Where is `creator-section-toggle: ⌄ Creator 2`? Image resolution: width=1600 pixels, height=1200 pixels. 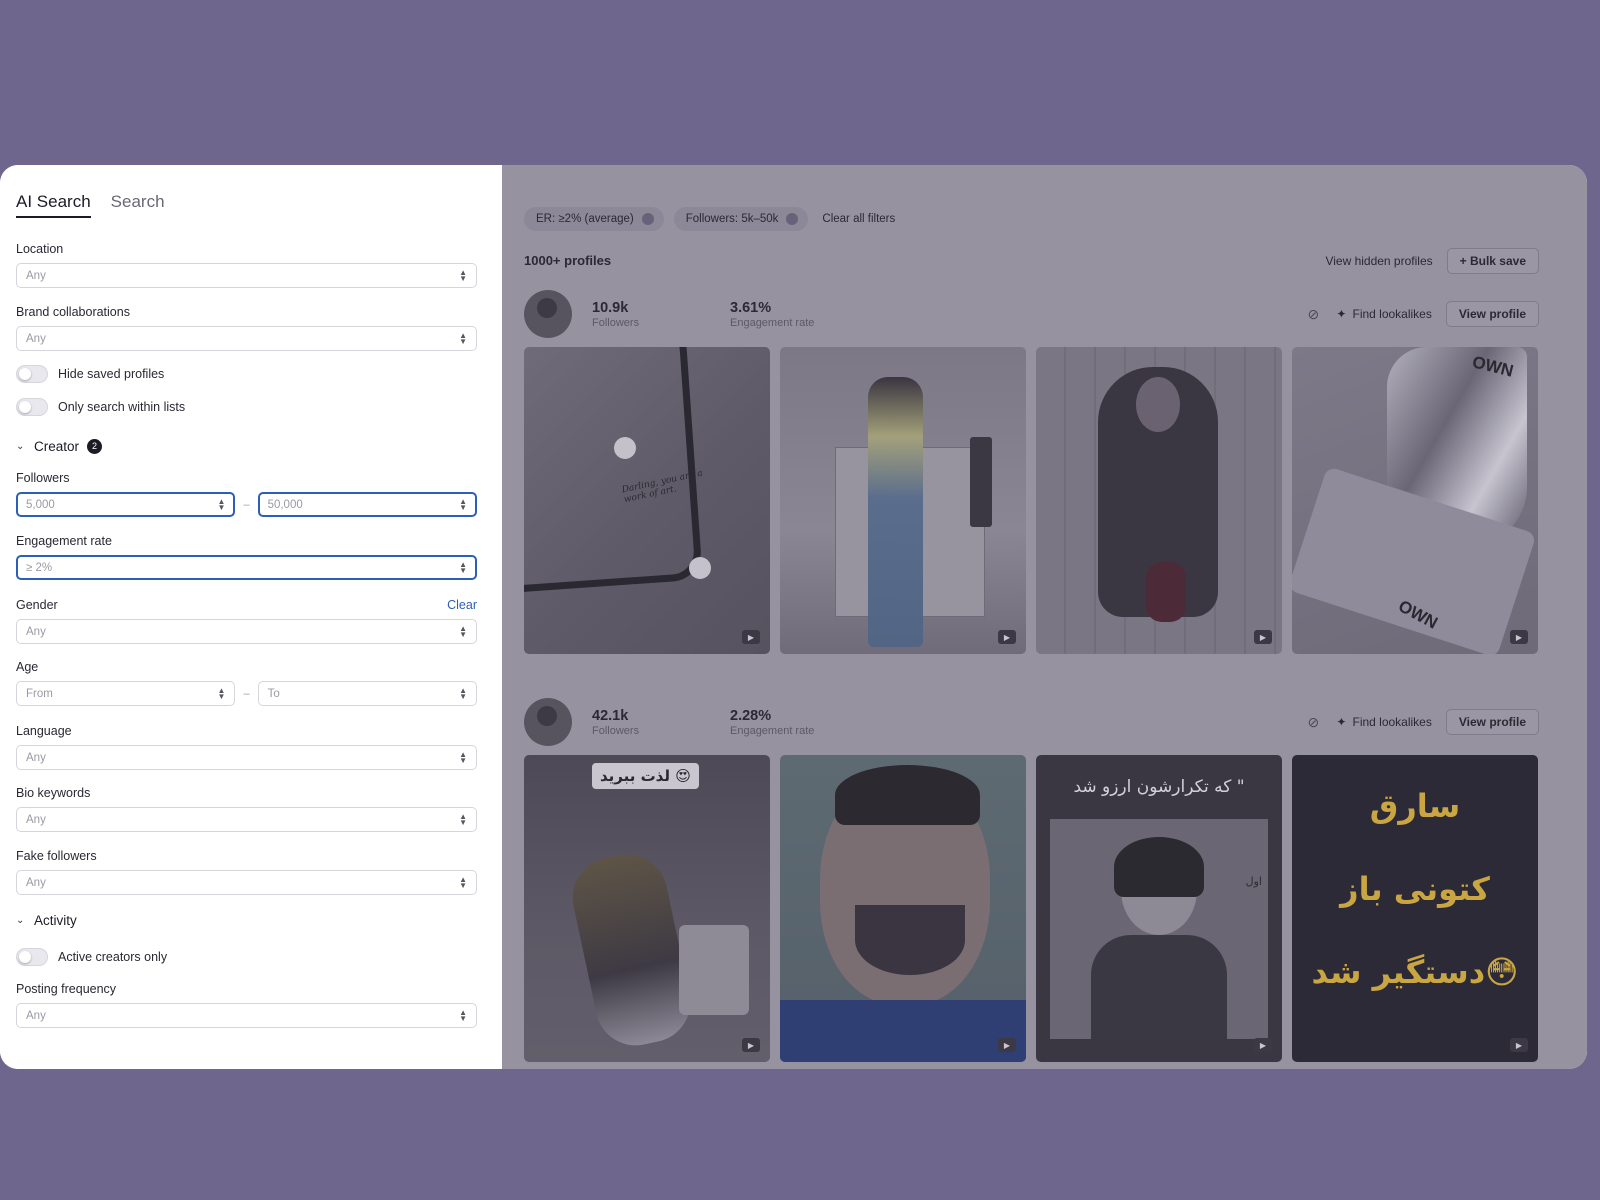 creator-section-toggle: ⌄ Creator 2 is located at coordinates (246, 446).